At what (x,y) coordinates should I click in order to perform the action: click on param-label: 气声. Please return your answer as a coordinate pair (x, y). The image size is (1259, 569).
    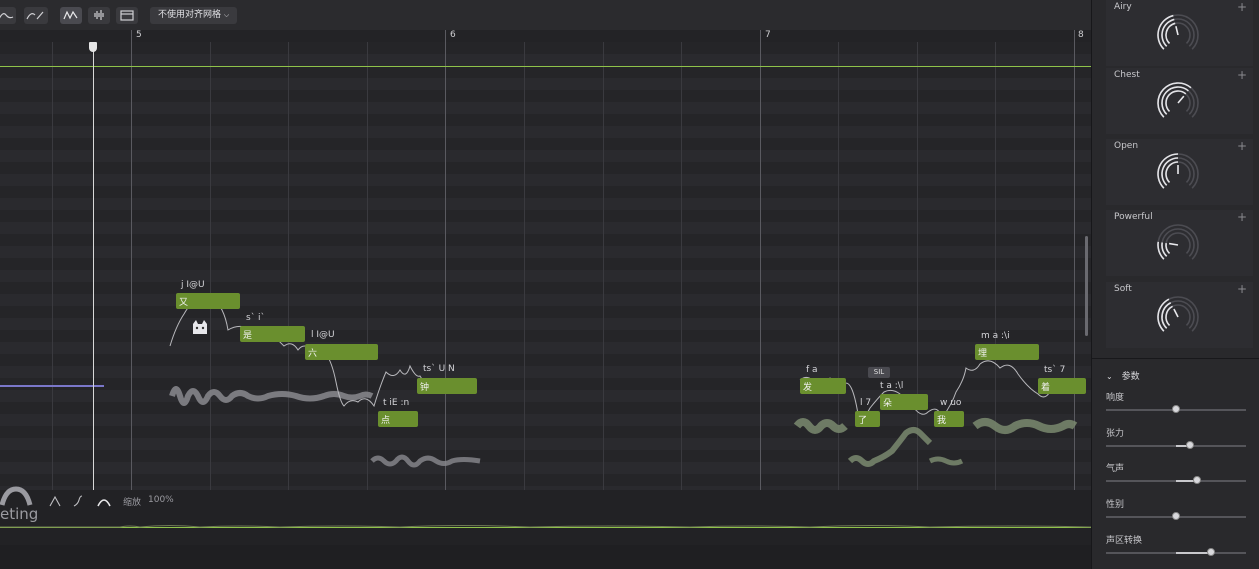
    Looking at the image, I should click on (1115, 469).